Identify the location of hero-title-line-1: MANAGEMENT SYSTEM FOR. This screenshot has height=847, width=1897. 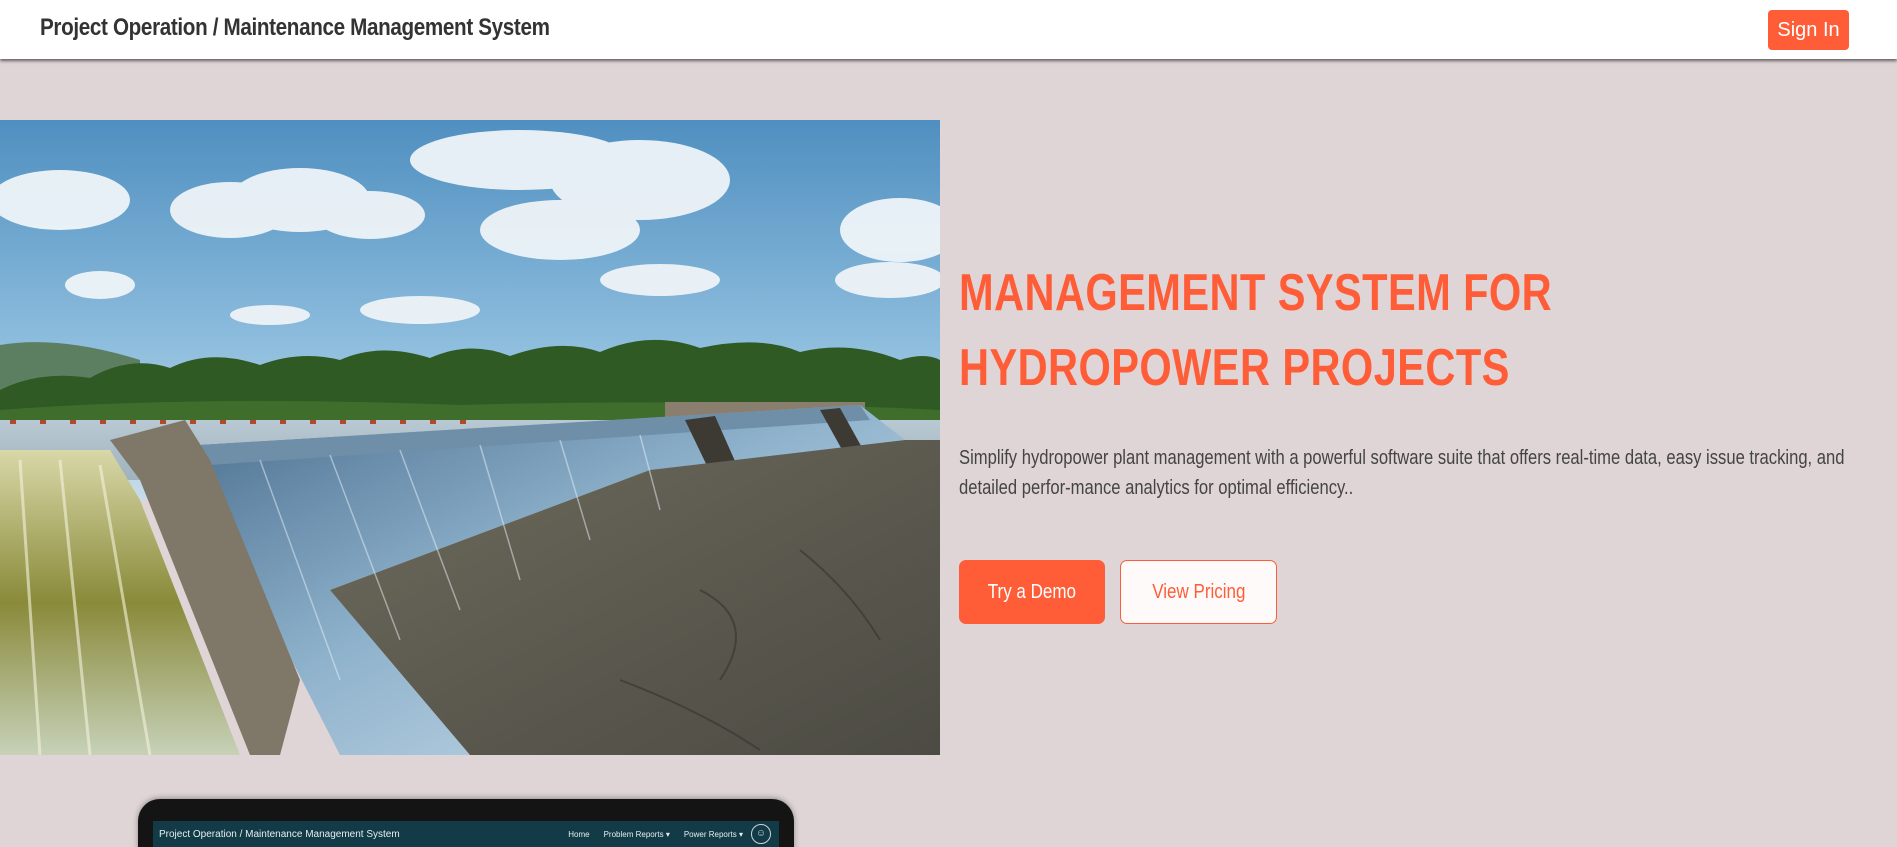
(1256, 293).